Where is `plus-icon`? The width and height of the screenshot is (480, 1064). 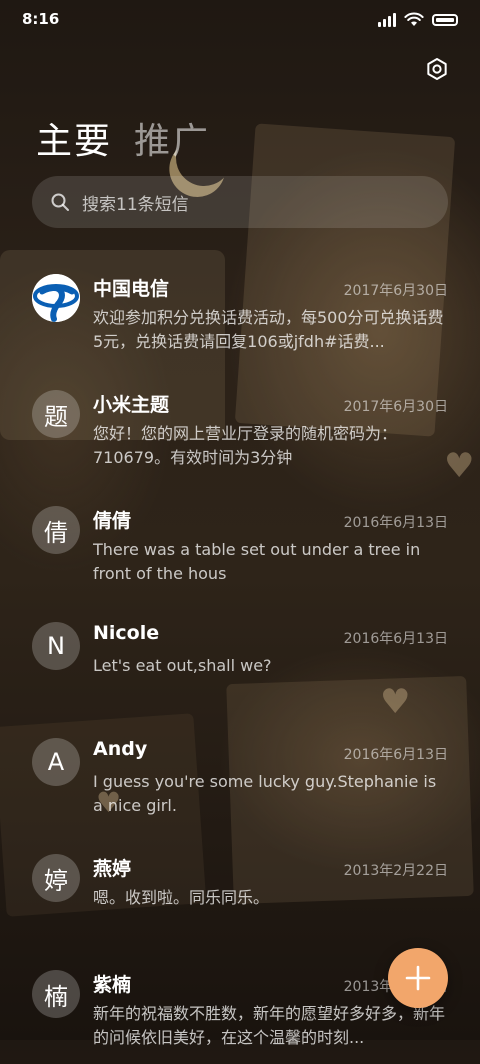
plus-icon is located at coordinates (418, 978).